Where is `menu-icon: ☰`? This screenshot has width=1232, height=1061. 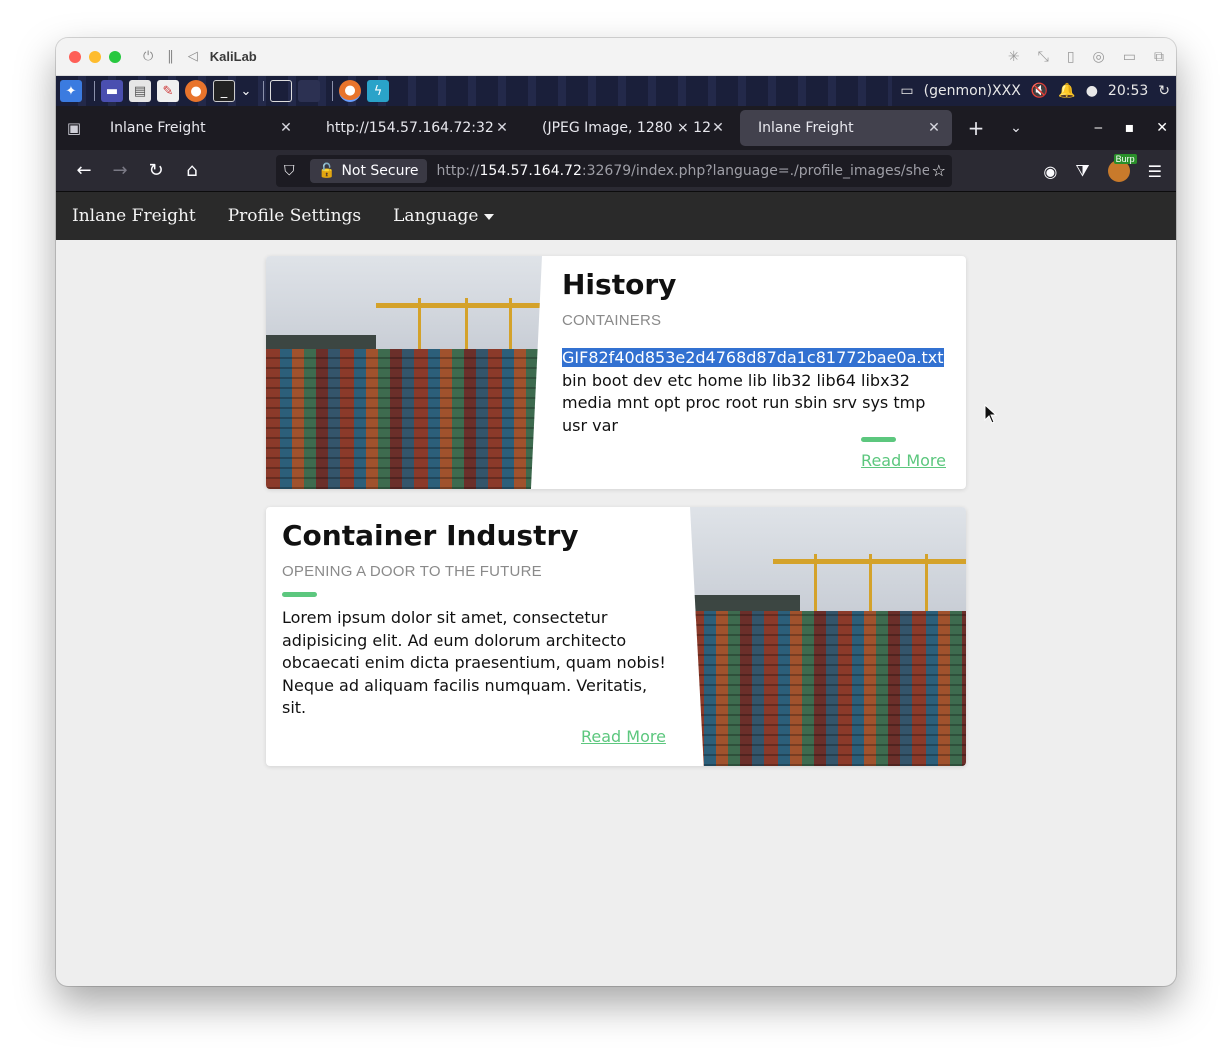
menu-icon: ☰ is located at coordinates (1155, 171).